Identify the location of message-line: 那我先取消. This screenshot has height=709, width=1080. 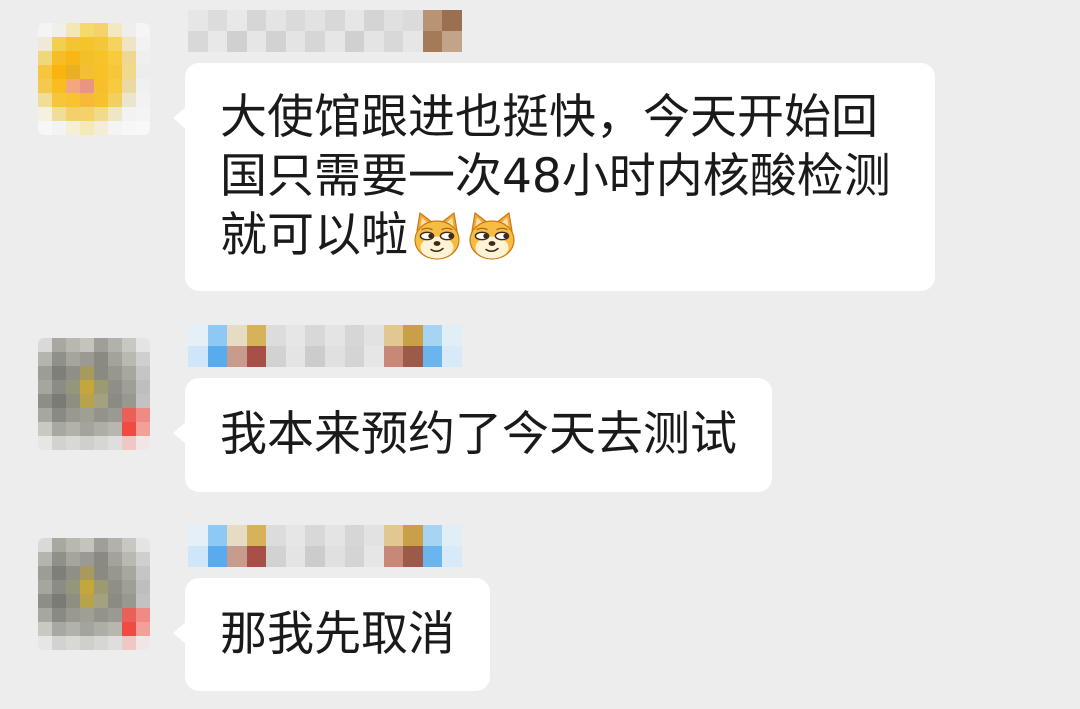
(337, 634).